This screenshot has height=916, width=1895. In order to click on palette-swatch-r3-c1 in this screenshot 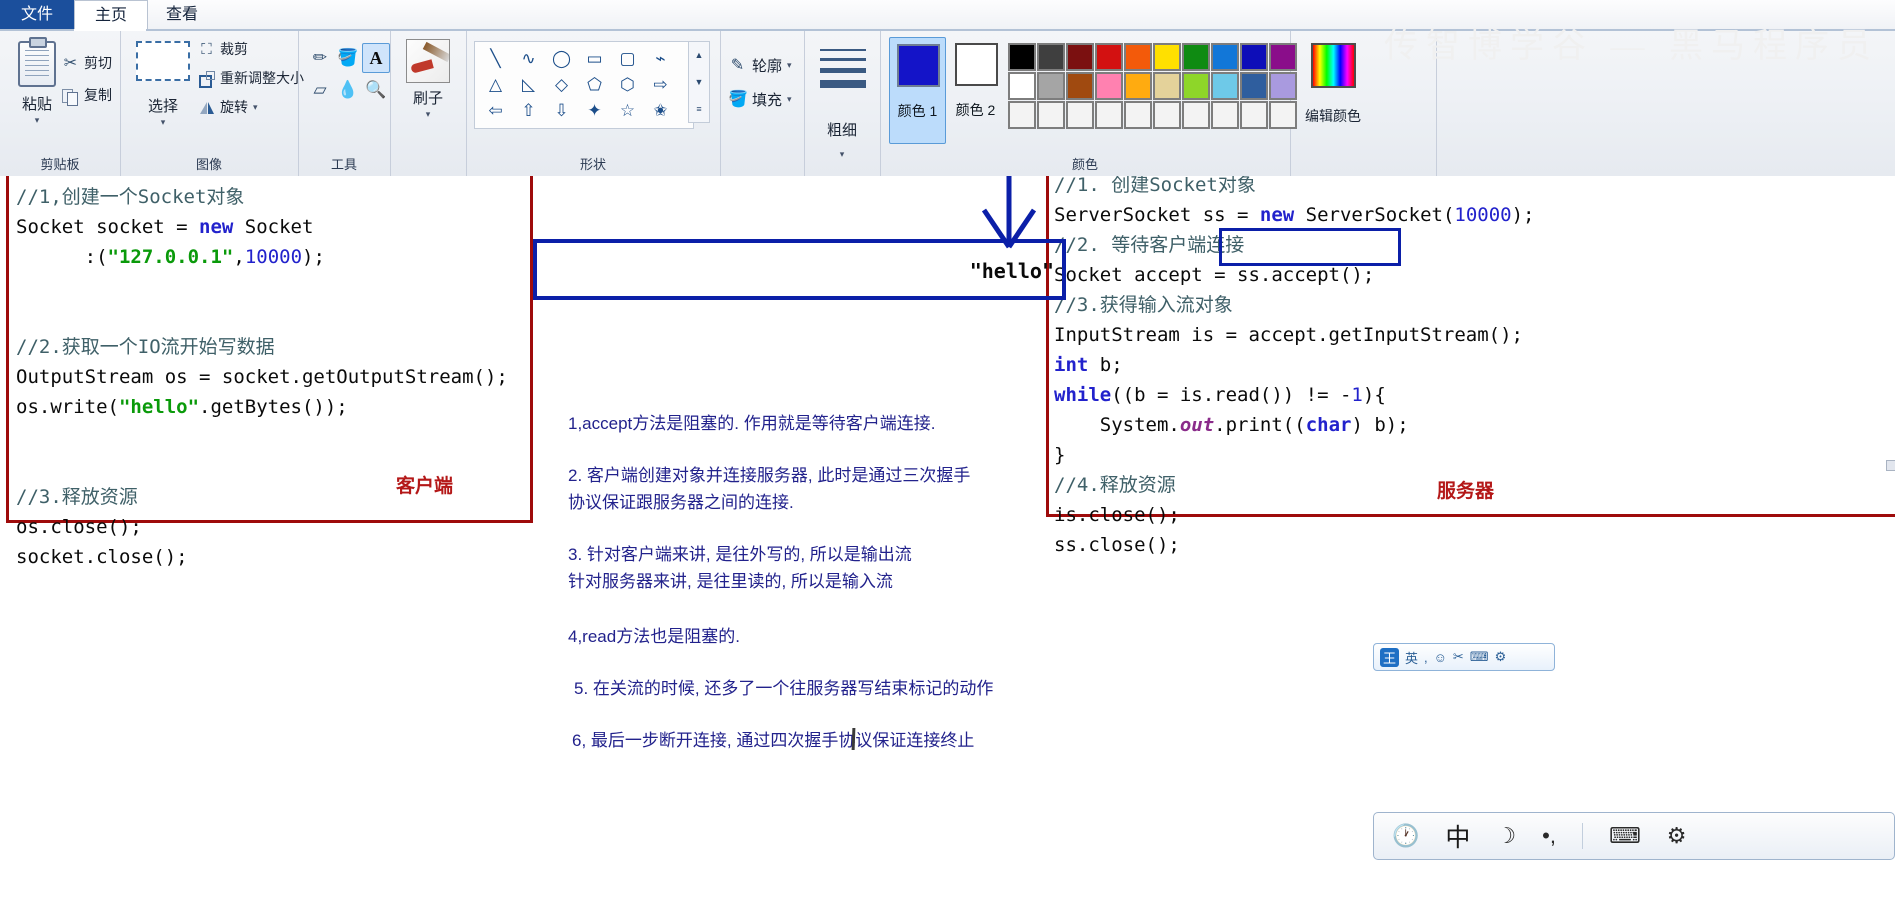, I will do `click(1022, 115)`.